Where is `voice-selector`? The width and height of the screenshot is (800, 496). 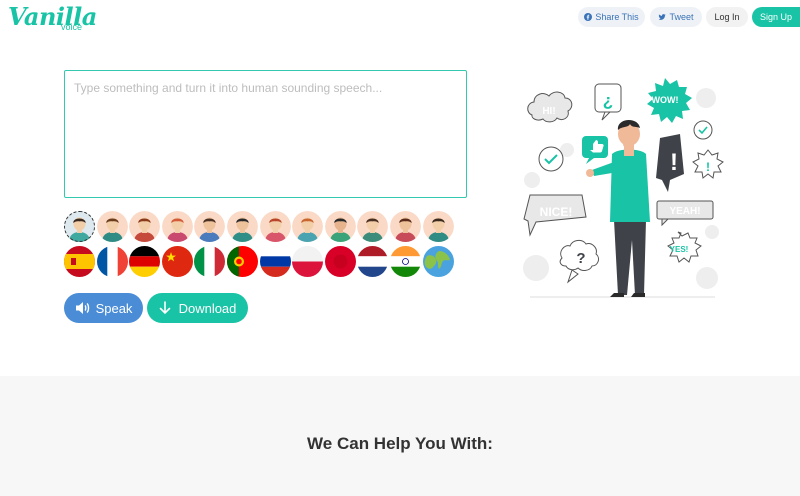 voice-selector is located at coordinates (259, 227).